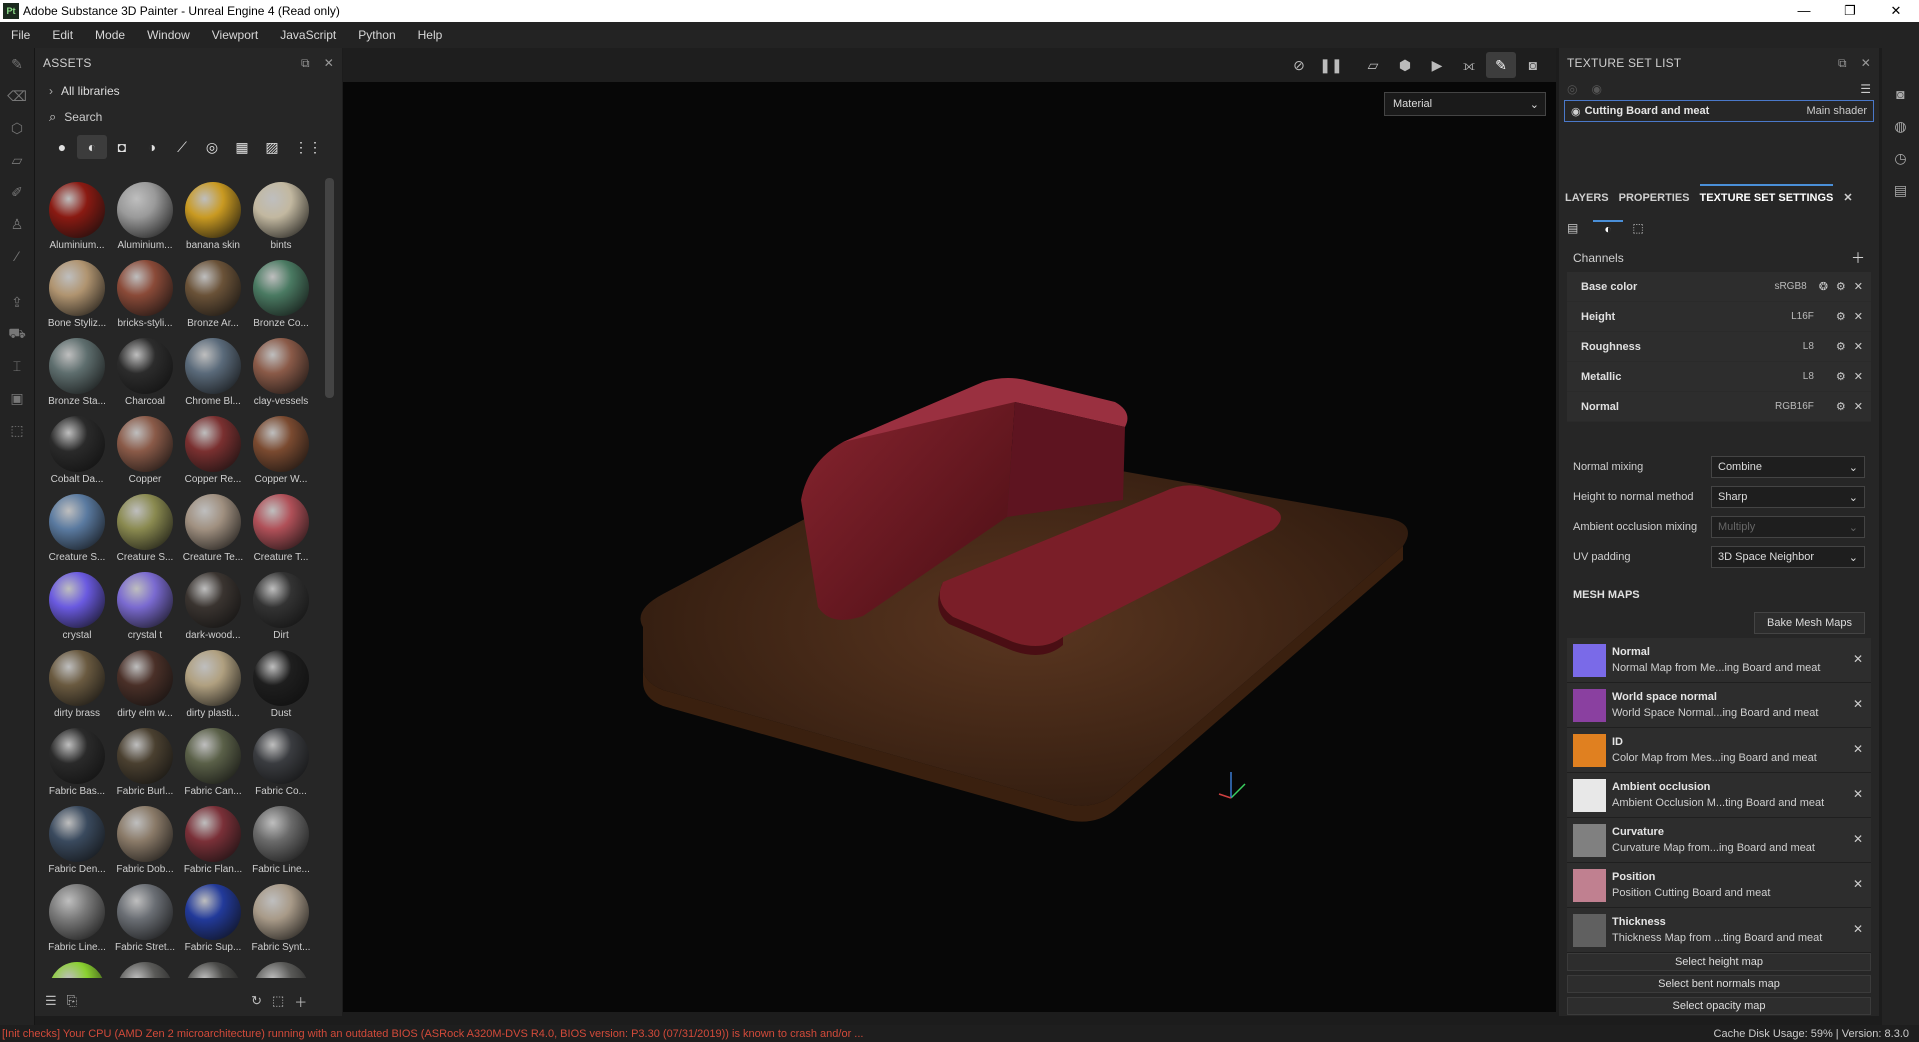  Describe the element at coordinates (1719, 317) in the screenshot. I see `channel-row: Height L16F ⚙ ✕` at that location.